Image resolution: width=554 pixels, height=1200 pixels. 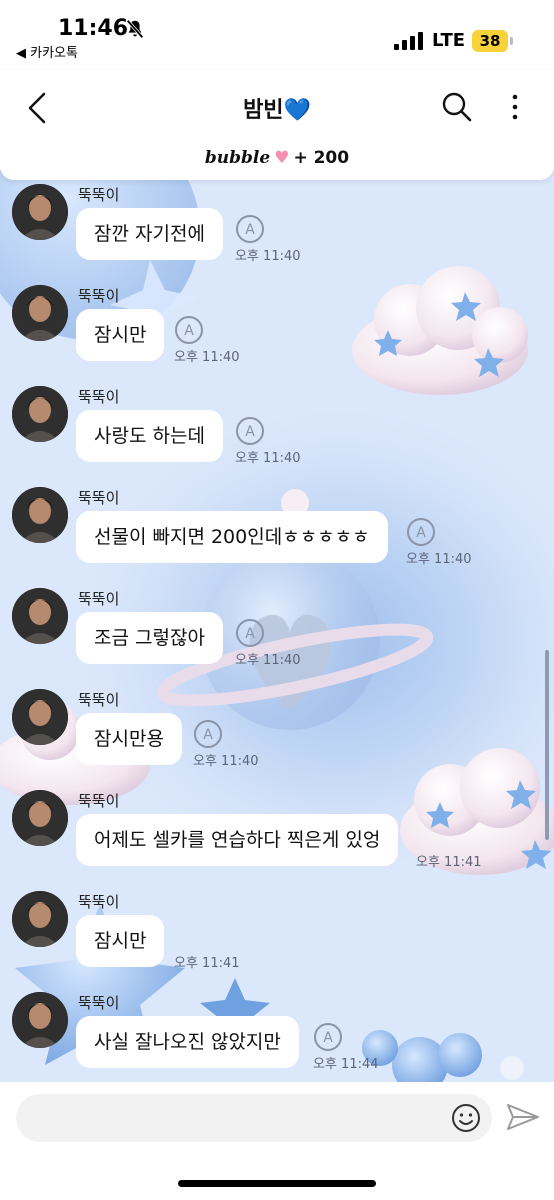 What do you see at coordinates (237, 840) in the screenshot?
I see `message-bubble: 어제도 셀카를 연습하다 찍은게 있엉` at bounding box center [237, 840].